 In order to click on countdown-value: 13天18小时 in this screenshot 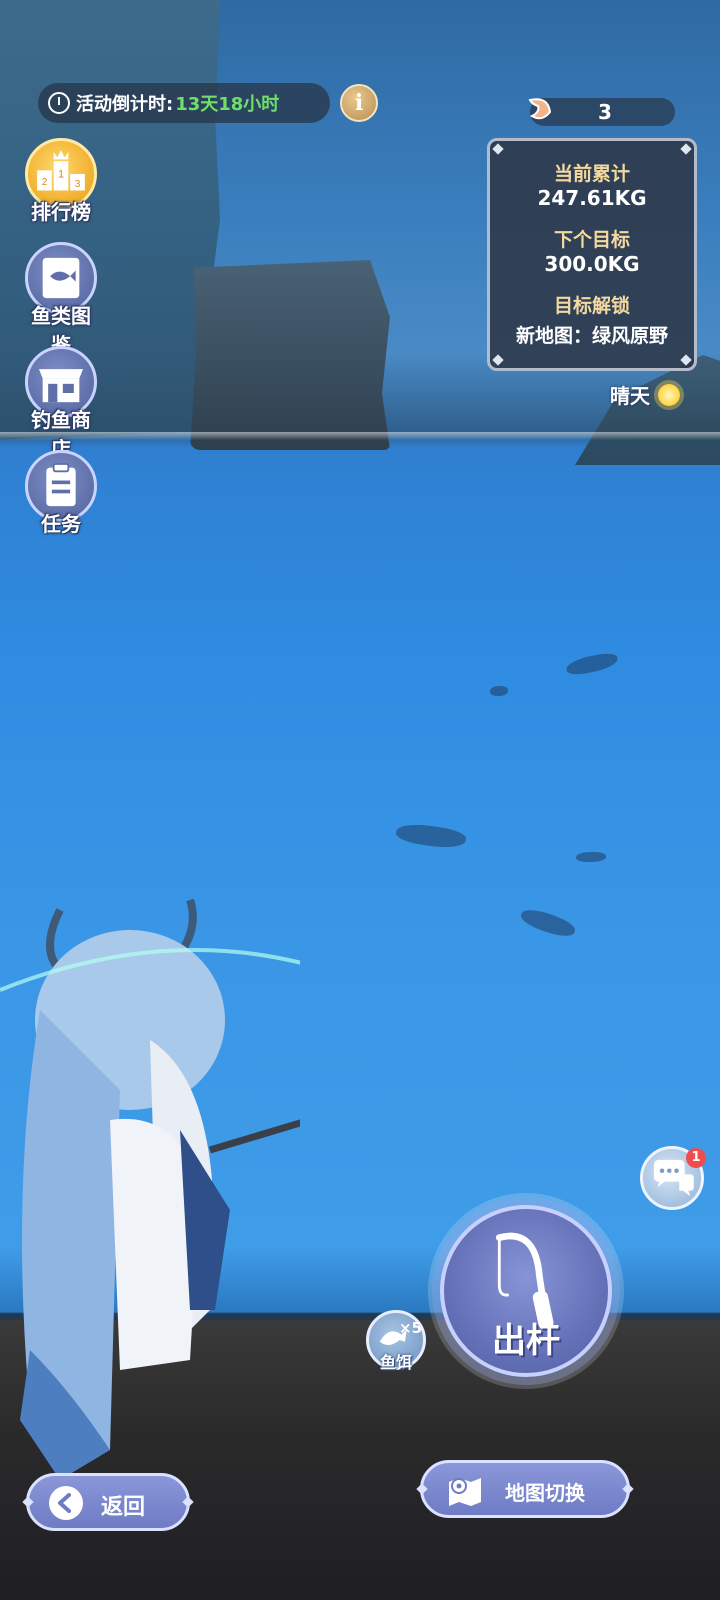, I will do `click(227, 104)`.